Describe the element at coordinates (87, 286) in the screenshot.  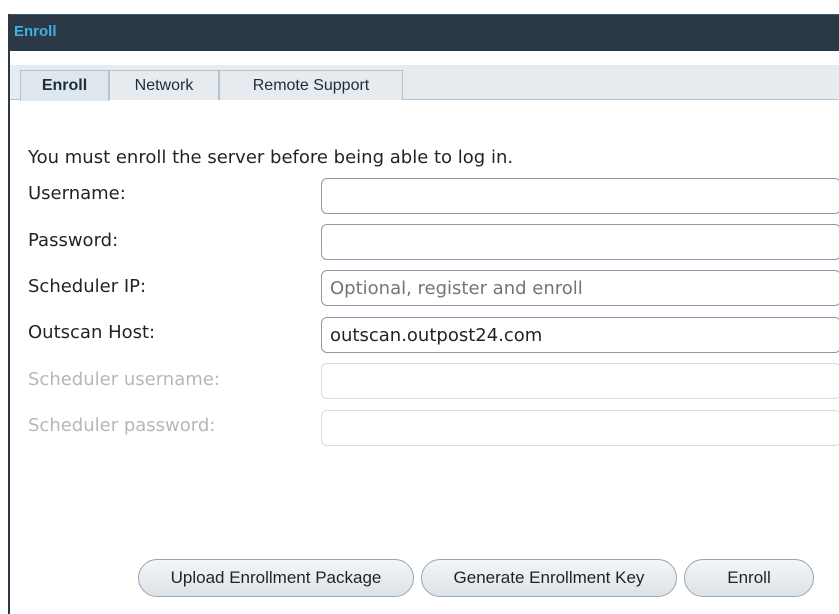
I see `scheduler-ip-label: Scheduler IP:` at that location.